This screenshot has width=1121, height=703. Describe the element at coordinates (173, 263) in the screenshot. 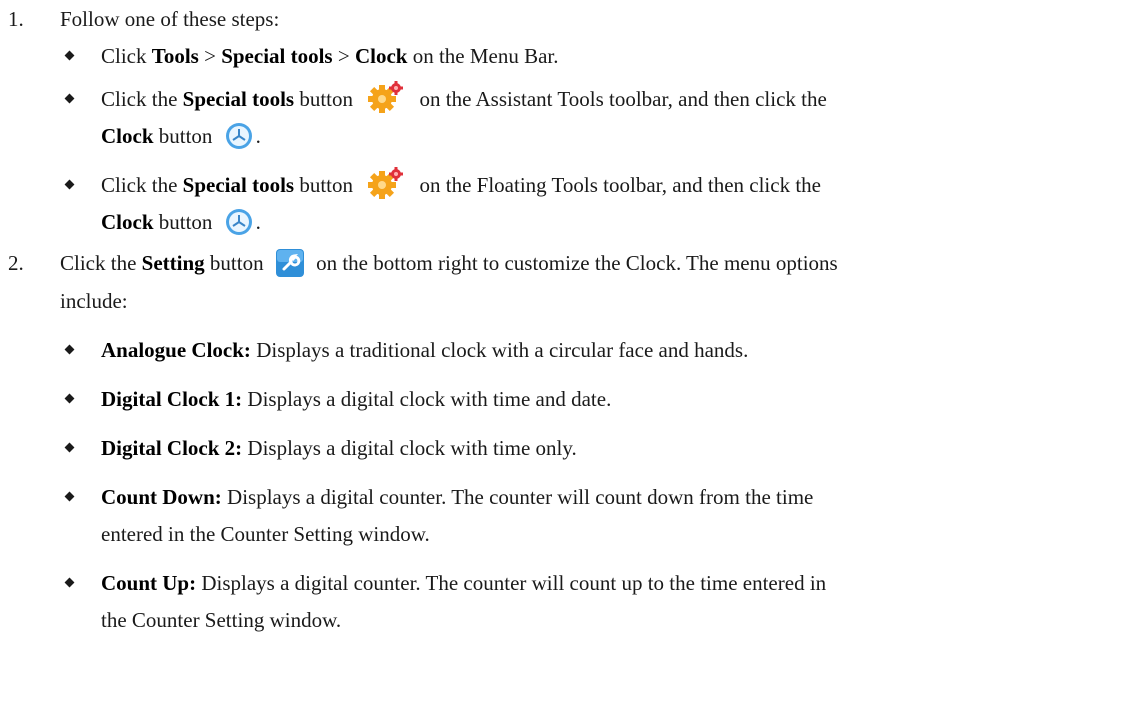

I see `text-run-bold: Setting` at that location.